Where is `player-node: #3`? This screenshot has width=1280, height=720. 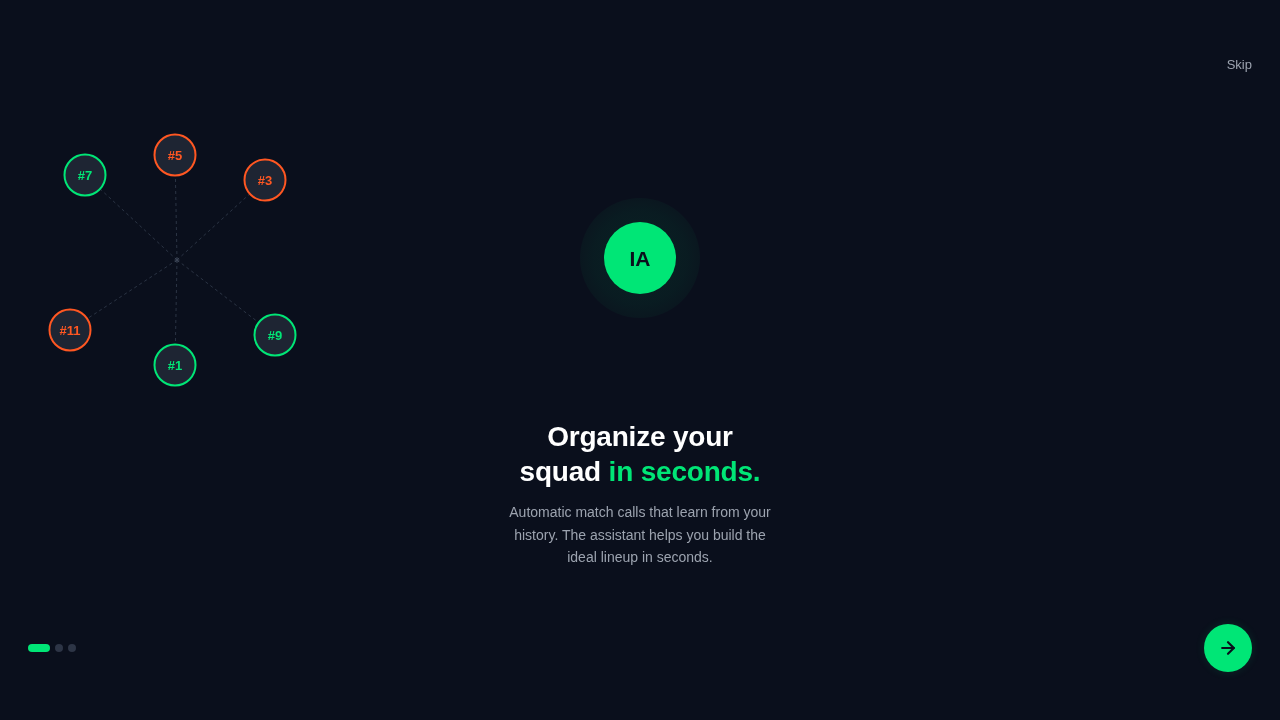
player-node: #3 is located at coordinates (265, 180).